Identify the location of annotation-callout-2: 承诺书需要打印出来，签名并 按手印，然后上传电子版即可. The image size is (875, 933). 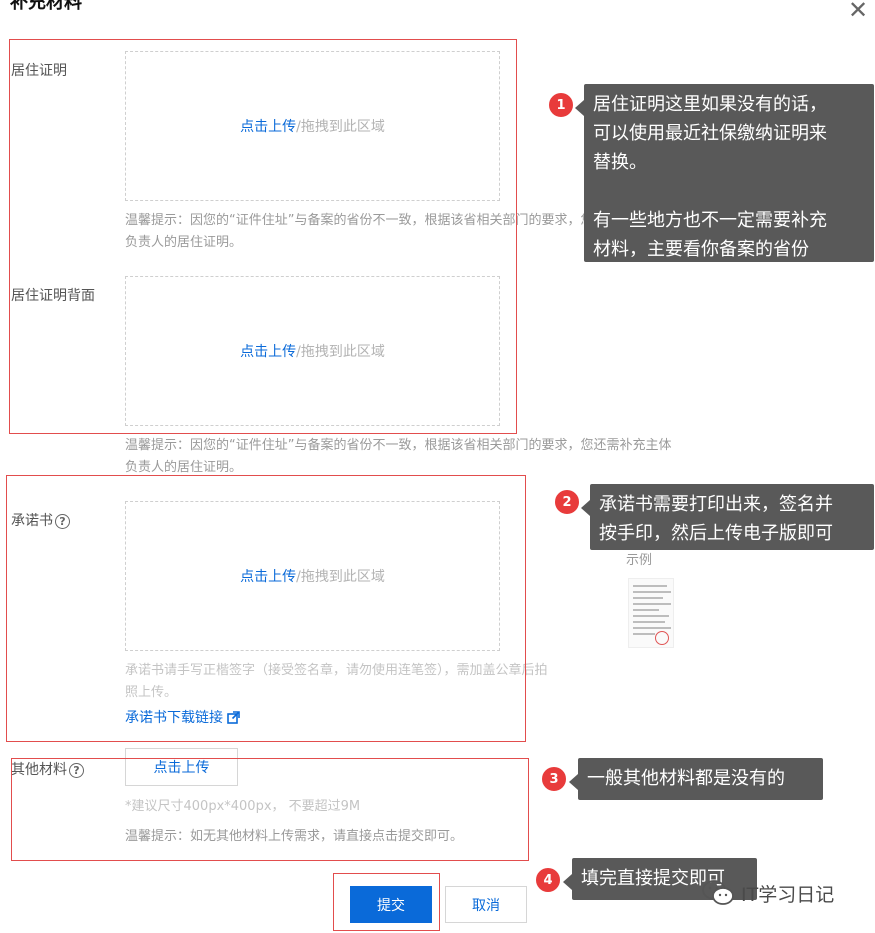
(727, 517).